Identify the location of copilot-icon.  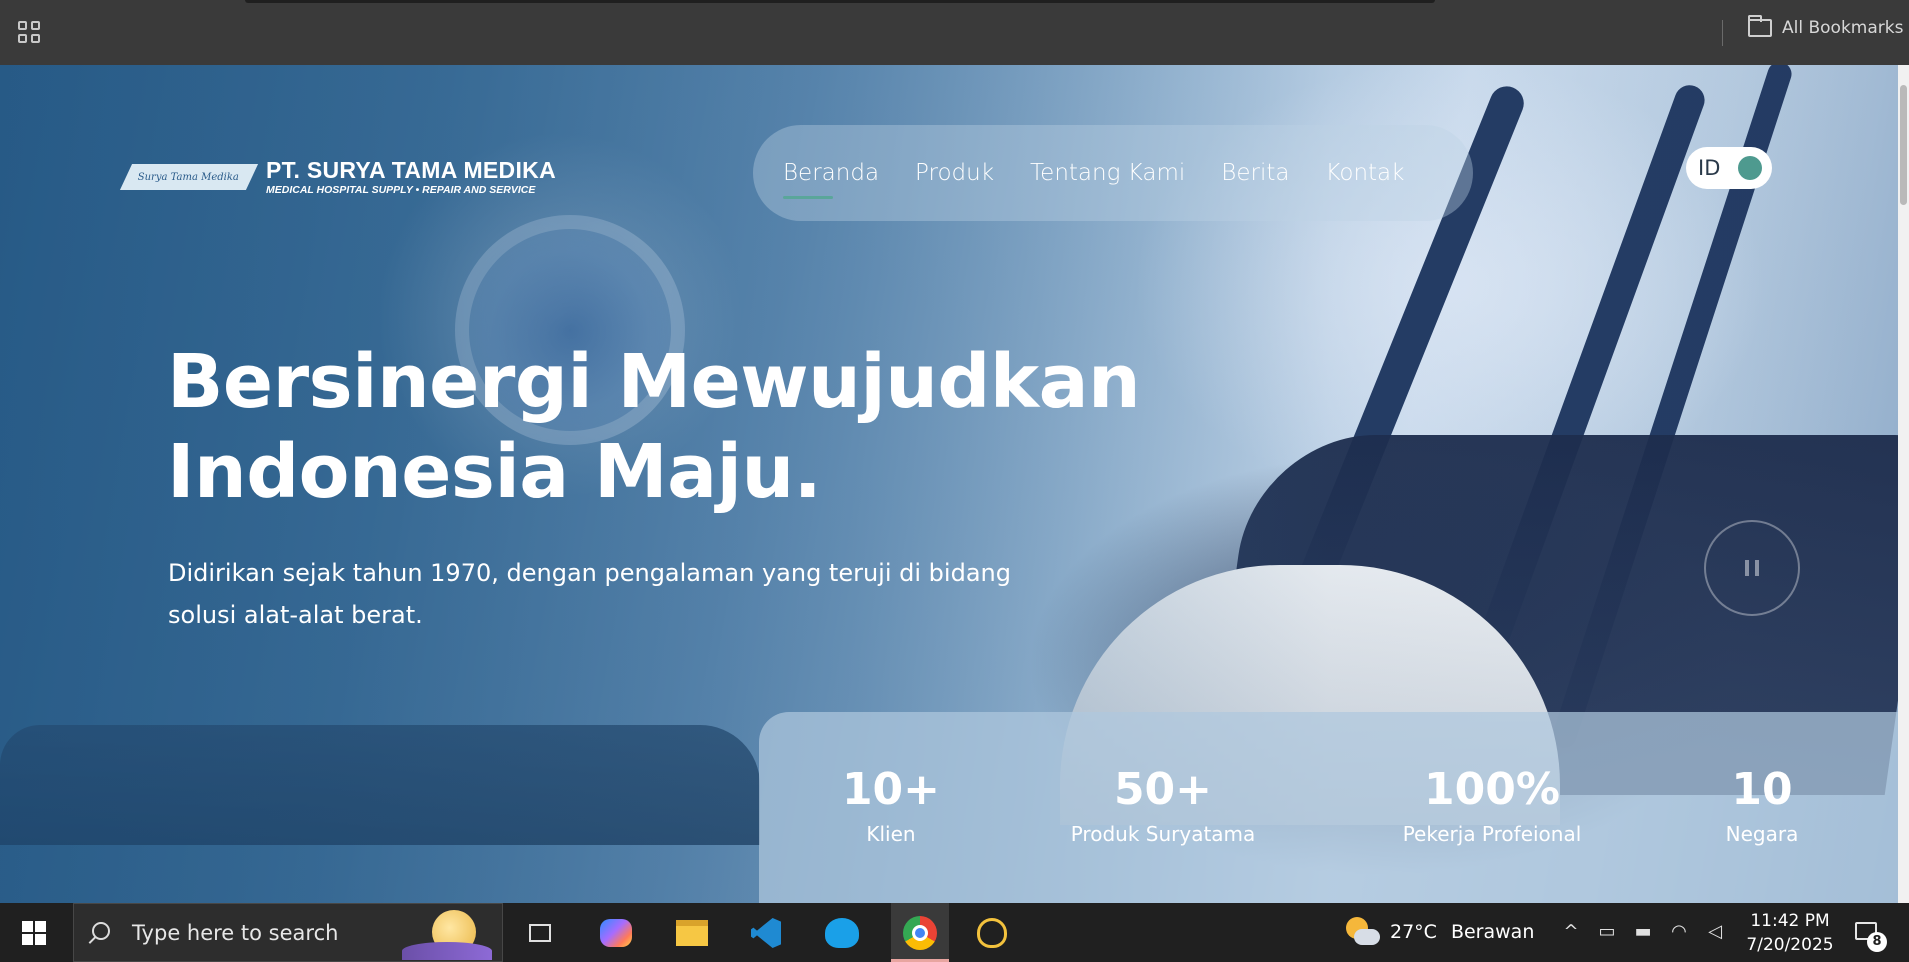
(616, 933).